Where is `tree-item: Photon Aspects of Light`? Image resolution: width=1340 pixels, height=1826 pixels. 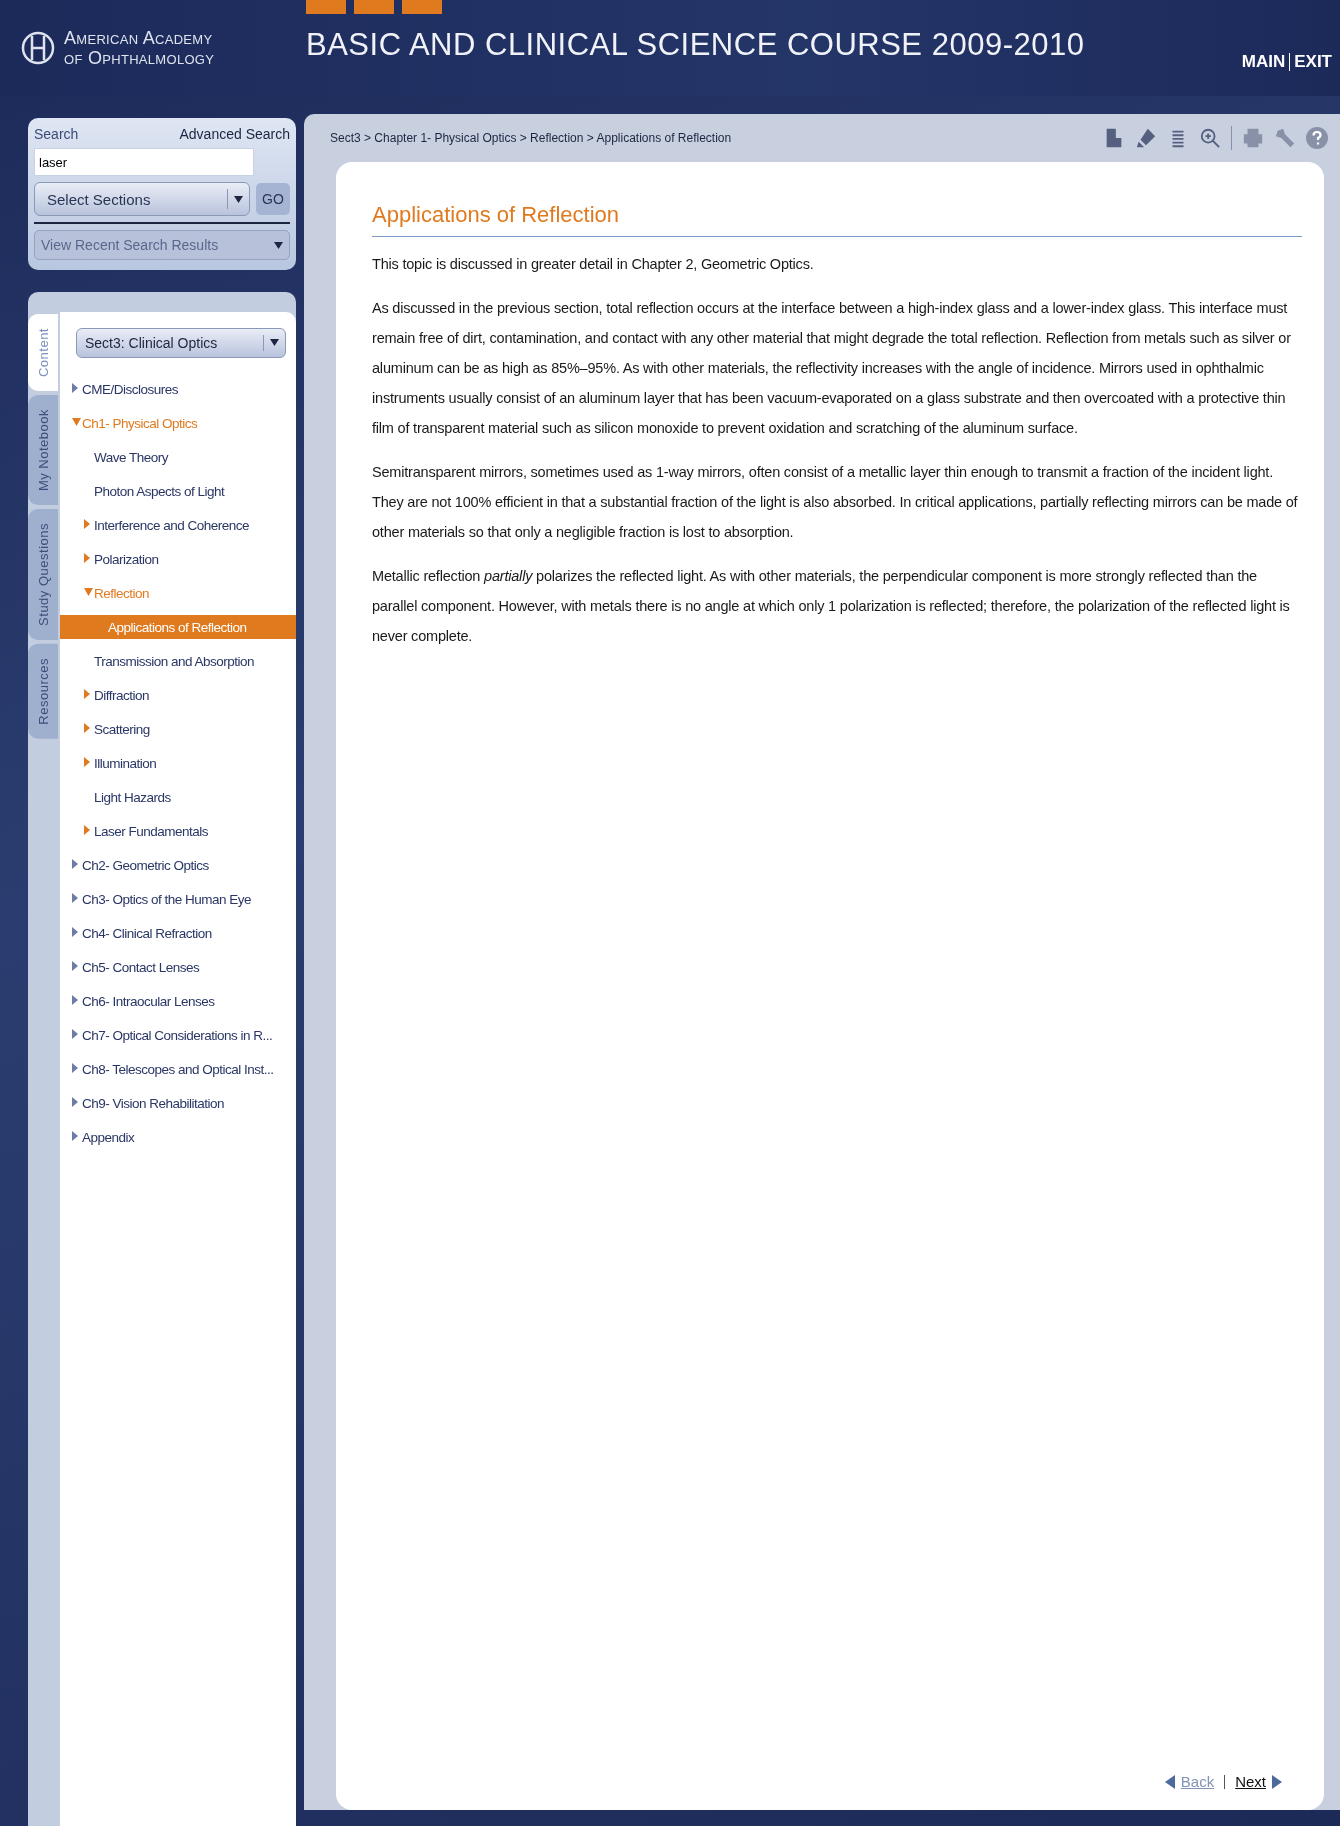 tree-item: Photon Aspects of Light is located at coordinates (178, 491).